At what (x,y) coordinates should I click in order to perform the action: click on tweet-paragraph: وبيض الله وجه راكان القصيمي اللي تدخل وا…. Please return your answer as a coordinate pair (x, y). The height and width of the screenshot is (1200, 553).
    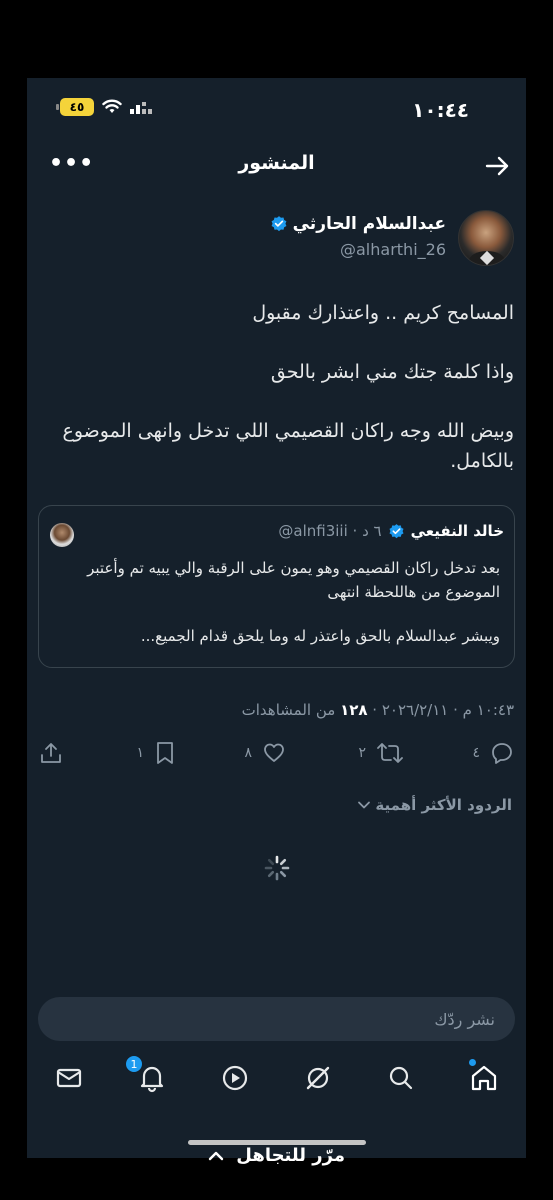
    Looking at the image, I should click on (288, 446).